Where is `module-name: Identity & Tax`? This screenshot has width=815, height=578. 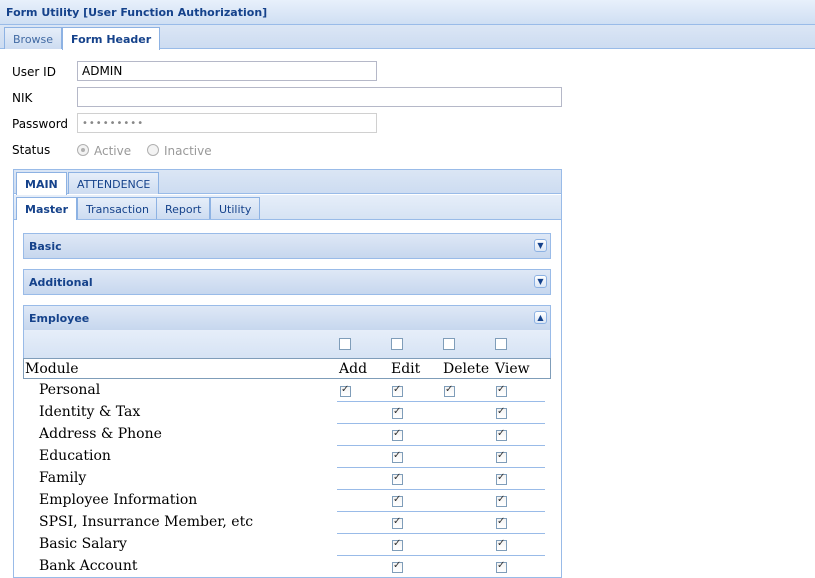 module-name: Identity & Tax is located at coordinates (90, 412).